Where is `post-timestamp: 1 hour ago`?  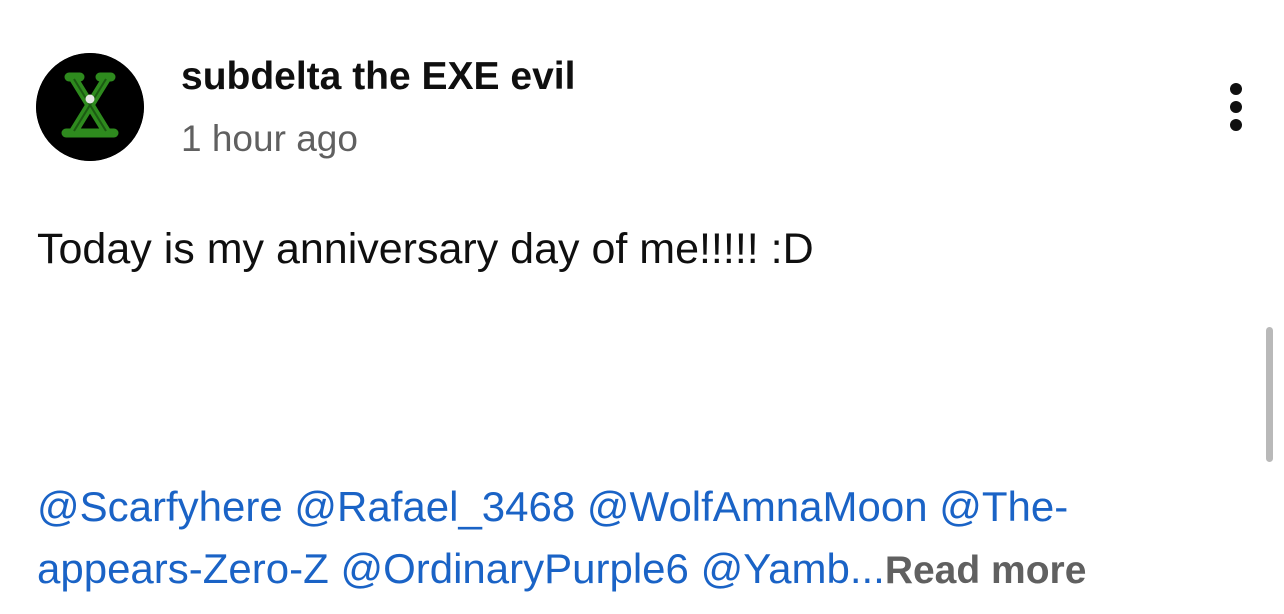 post-timestamp: 1 hour ago is located at coordinates (269, 138).